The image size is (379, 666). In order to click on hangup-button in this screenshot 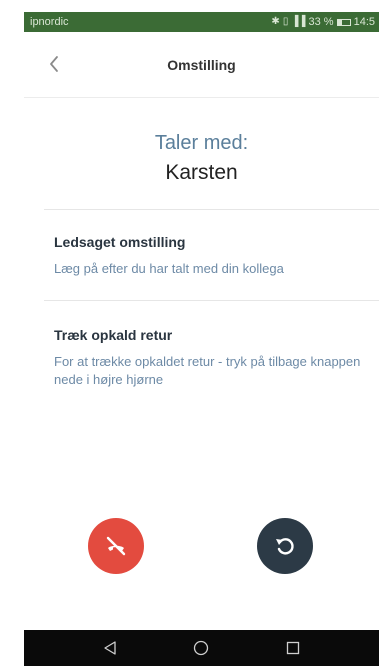, I will do `click(116, 546)`.